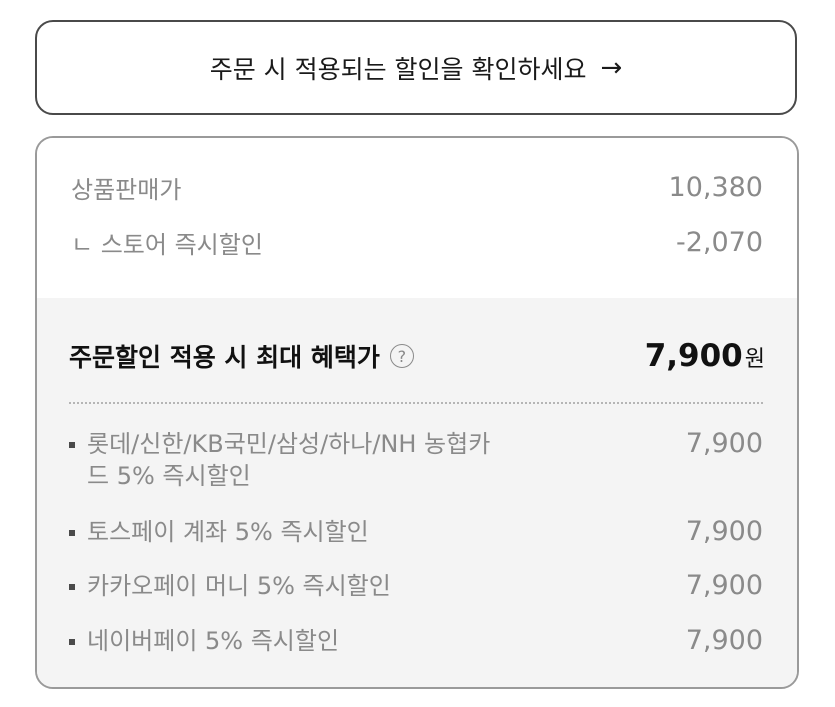 This screenshot has width=835, height=707. I want to click on confirm-discount-button: 주문 시 적용되는 할인을 확인하세요 →, so click(416, 67).